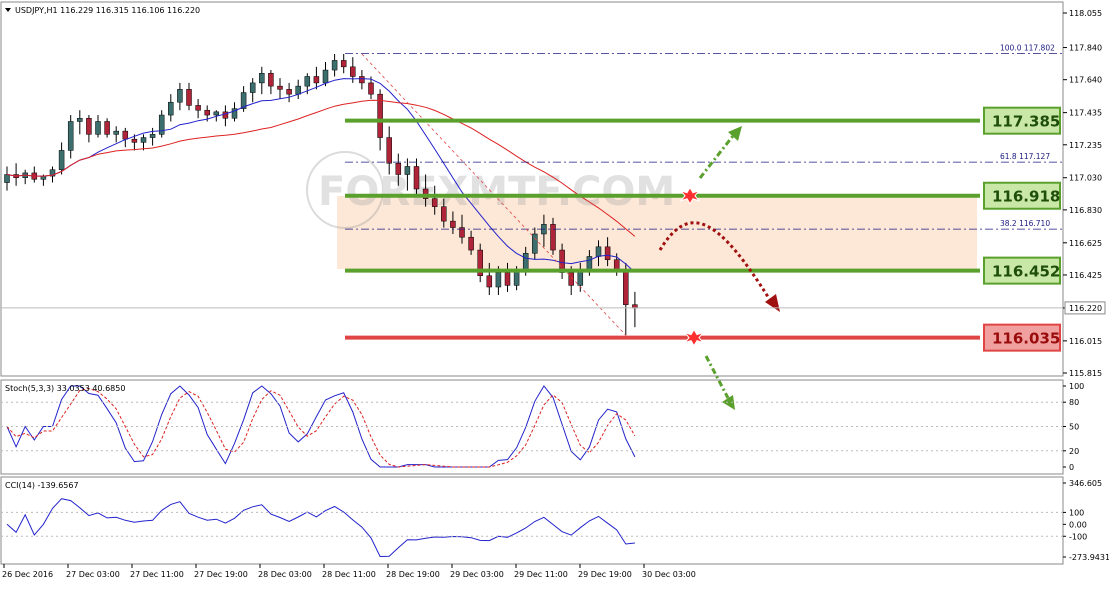 This screenshot has width=1109, height=589. What do you see at coordinates (1071, 467) in the screenshot?
I see `stoch-tick-label: 0` at bounding box center [1071, 467].